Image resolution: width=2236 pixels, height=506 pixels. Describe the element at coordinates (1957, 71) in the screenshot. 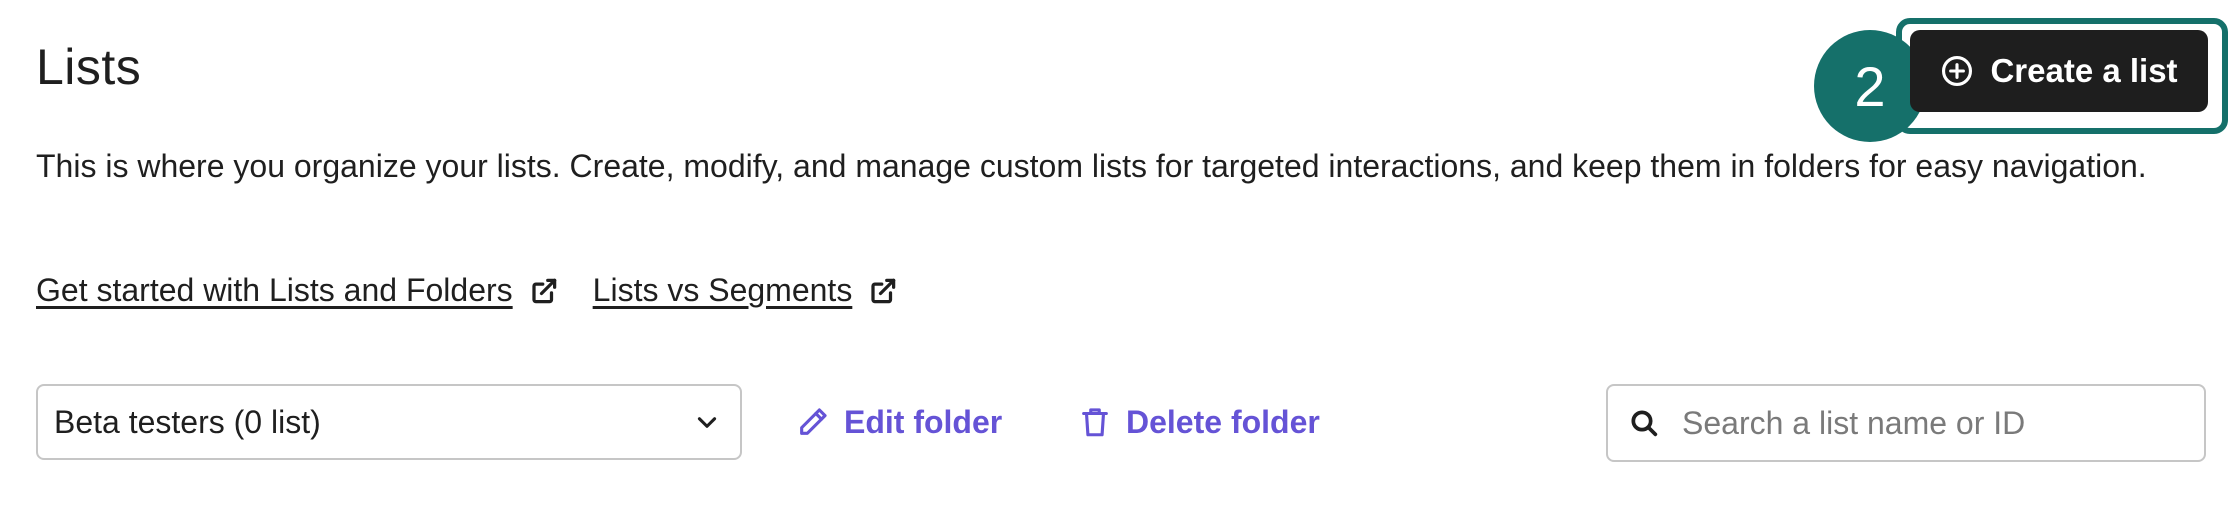

I see `plus-circle-icon` at that location.